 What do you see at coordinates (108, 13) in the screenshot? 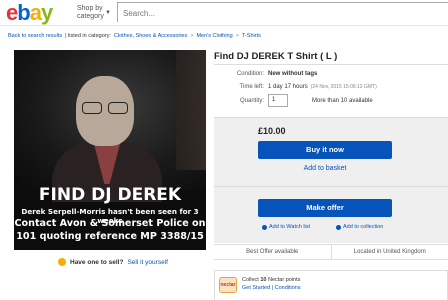
I see `chevron-down-icon: ▼` at bounding box center [108, 13].